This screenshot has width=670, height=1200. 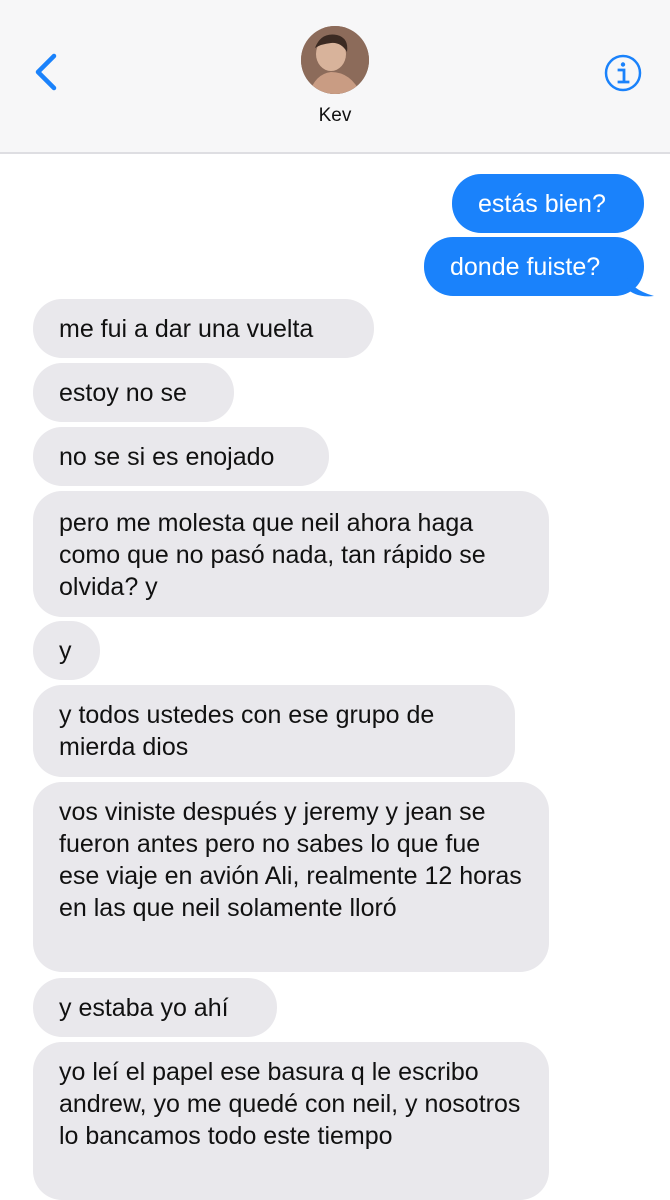 I want to click on info-icon, so click(x=623, y=73).